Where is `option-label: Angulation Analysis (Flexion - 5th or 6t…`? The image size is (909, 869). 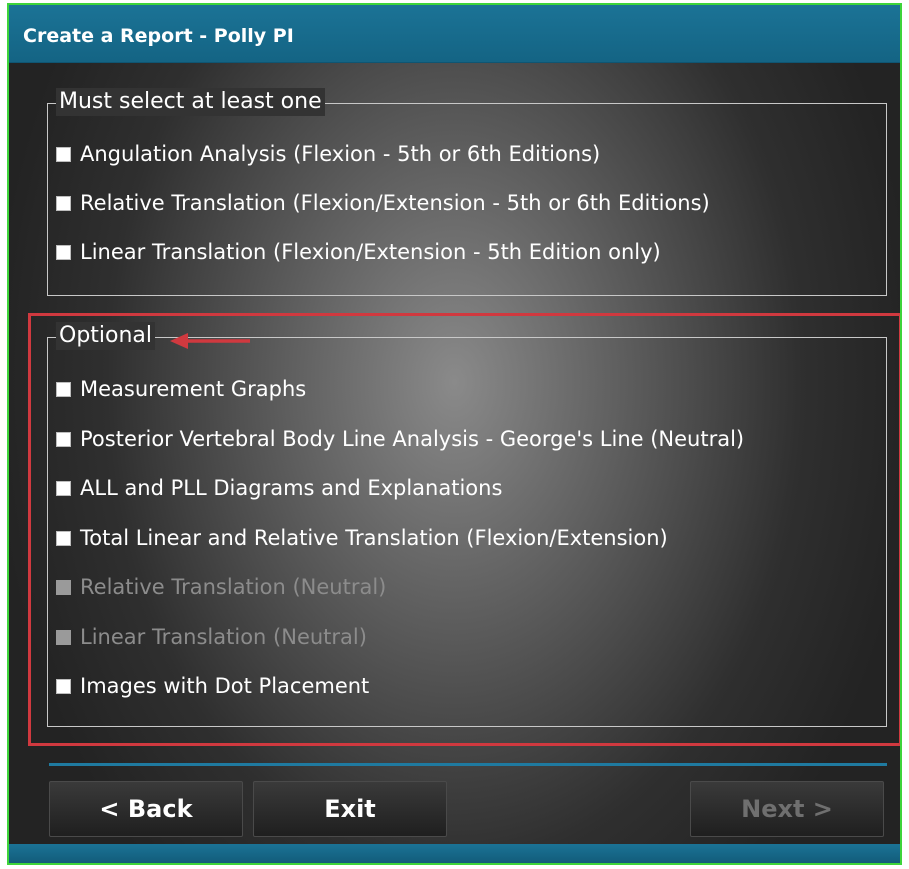
option-label: Angulation Analysis (Flexion - 5th or 6t… is located at coordinates (340, 154).